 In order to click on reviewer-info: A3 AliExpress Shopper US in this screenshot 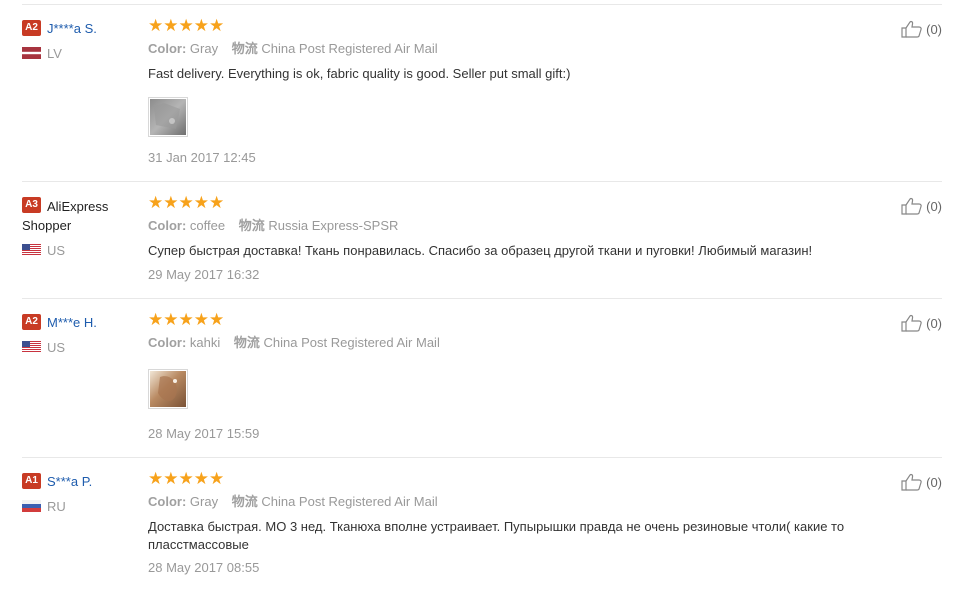, I will do `click(77, 228)`.